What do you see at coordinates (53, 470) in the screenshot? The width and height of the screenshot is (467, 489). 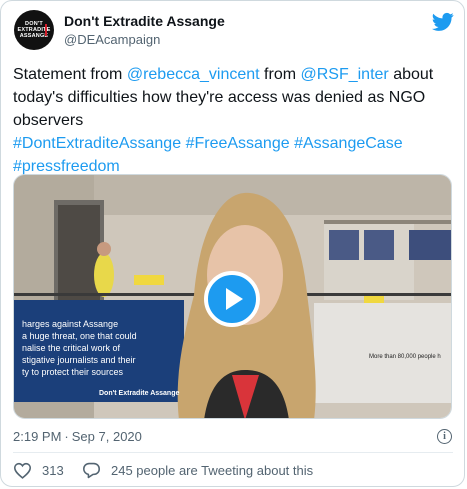 I see `like-count: 313` at bounding box center [53, 470].